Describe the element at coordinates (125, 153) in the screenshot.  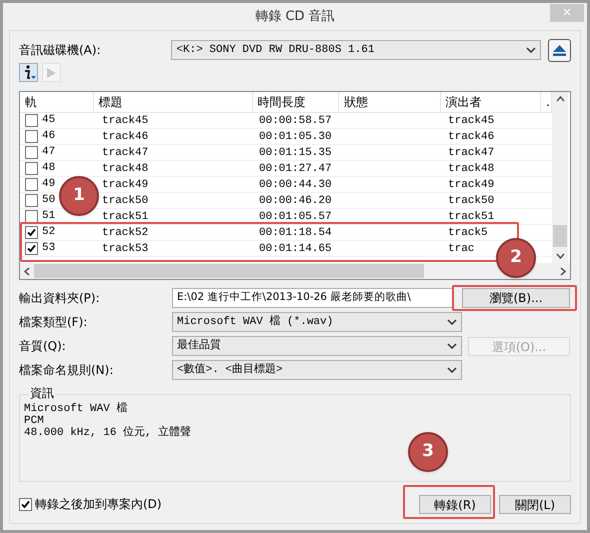
I see `table-cell-text: track47` at that location.